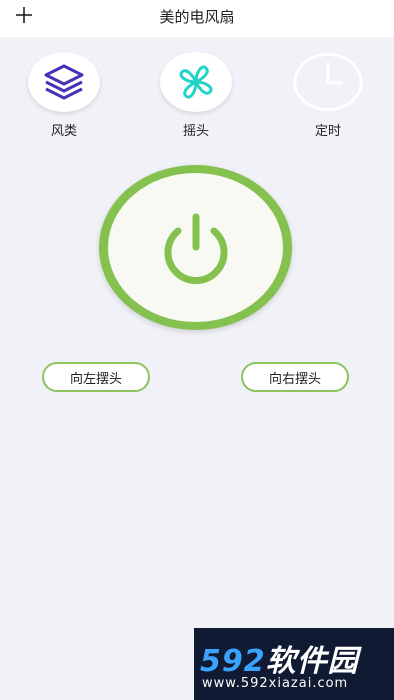 This screenshot has height=700, width=394. Describe the element at coordinates (63, 131) in the screenshot. I see `wind-mode-label: 风类` at that location.